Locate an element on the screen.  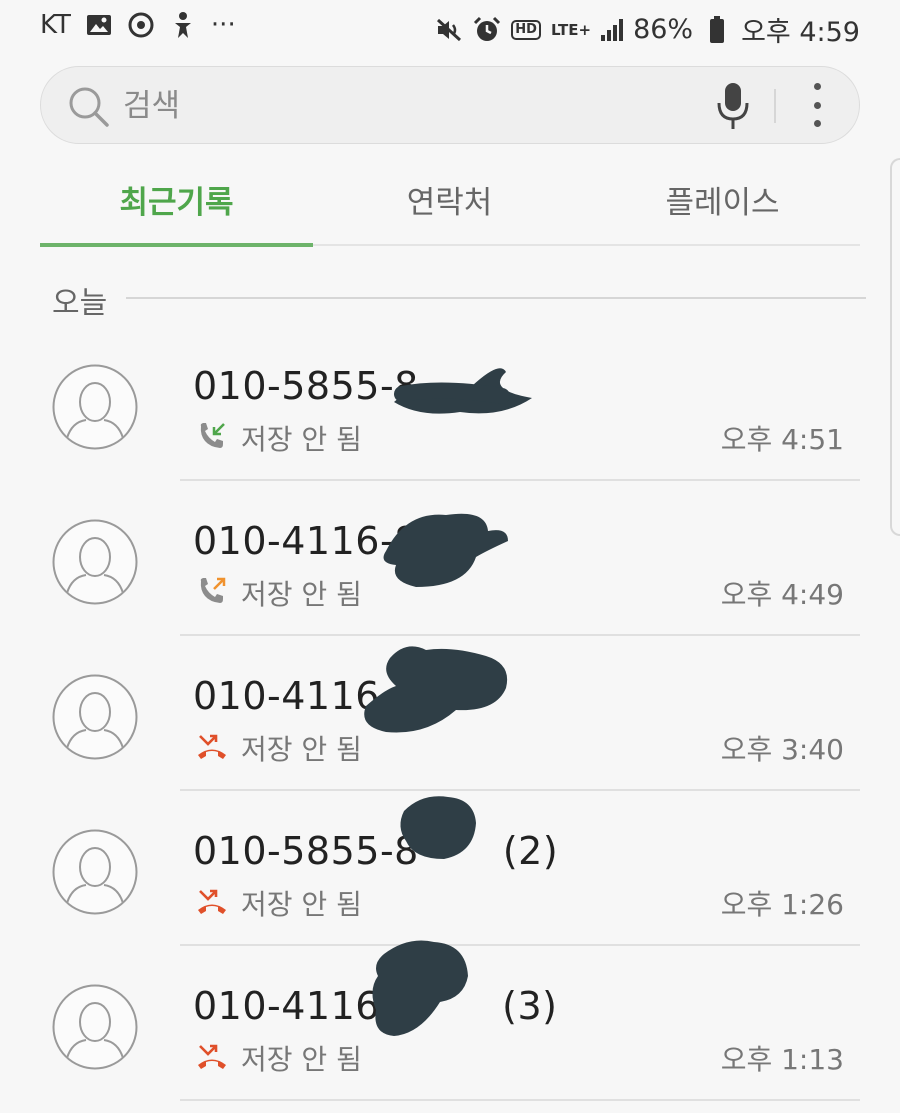
number-text: 010-5855-8 is located at coordinates (306, 851).